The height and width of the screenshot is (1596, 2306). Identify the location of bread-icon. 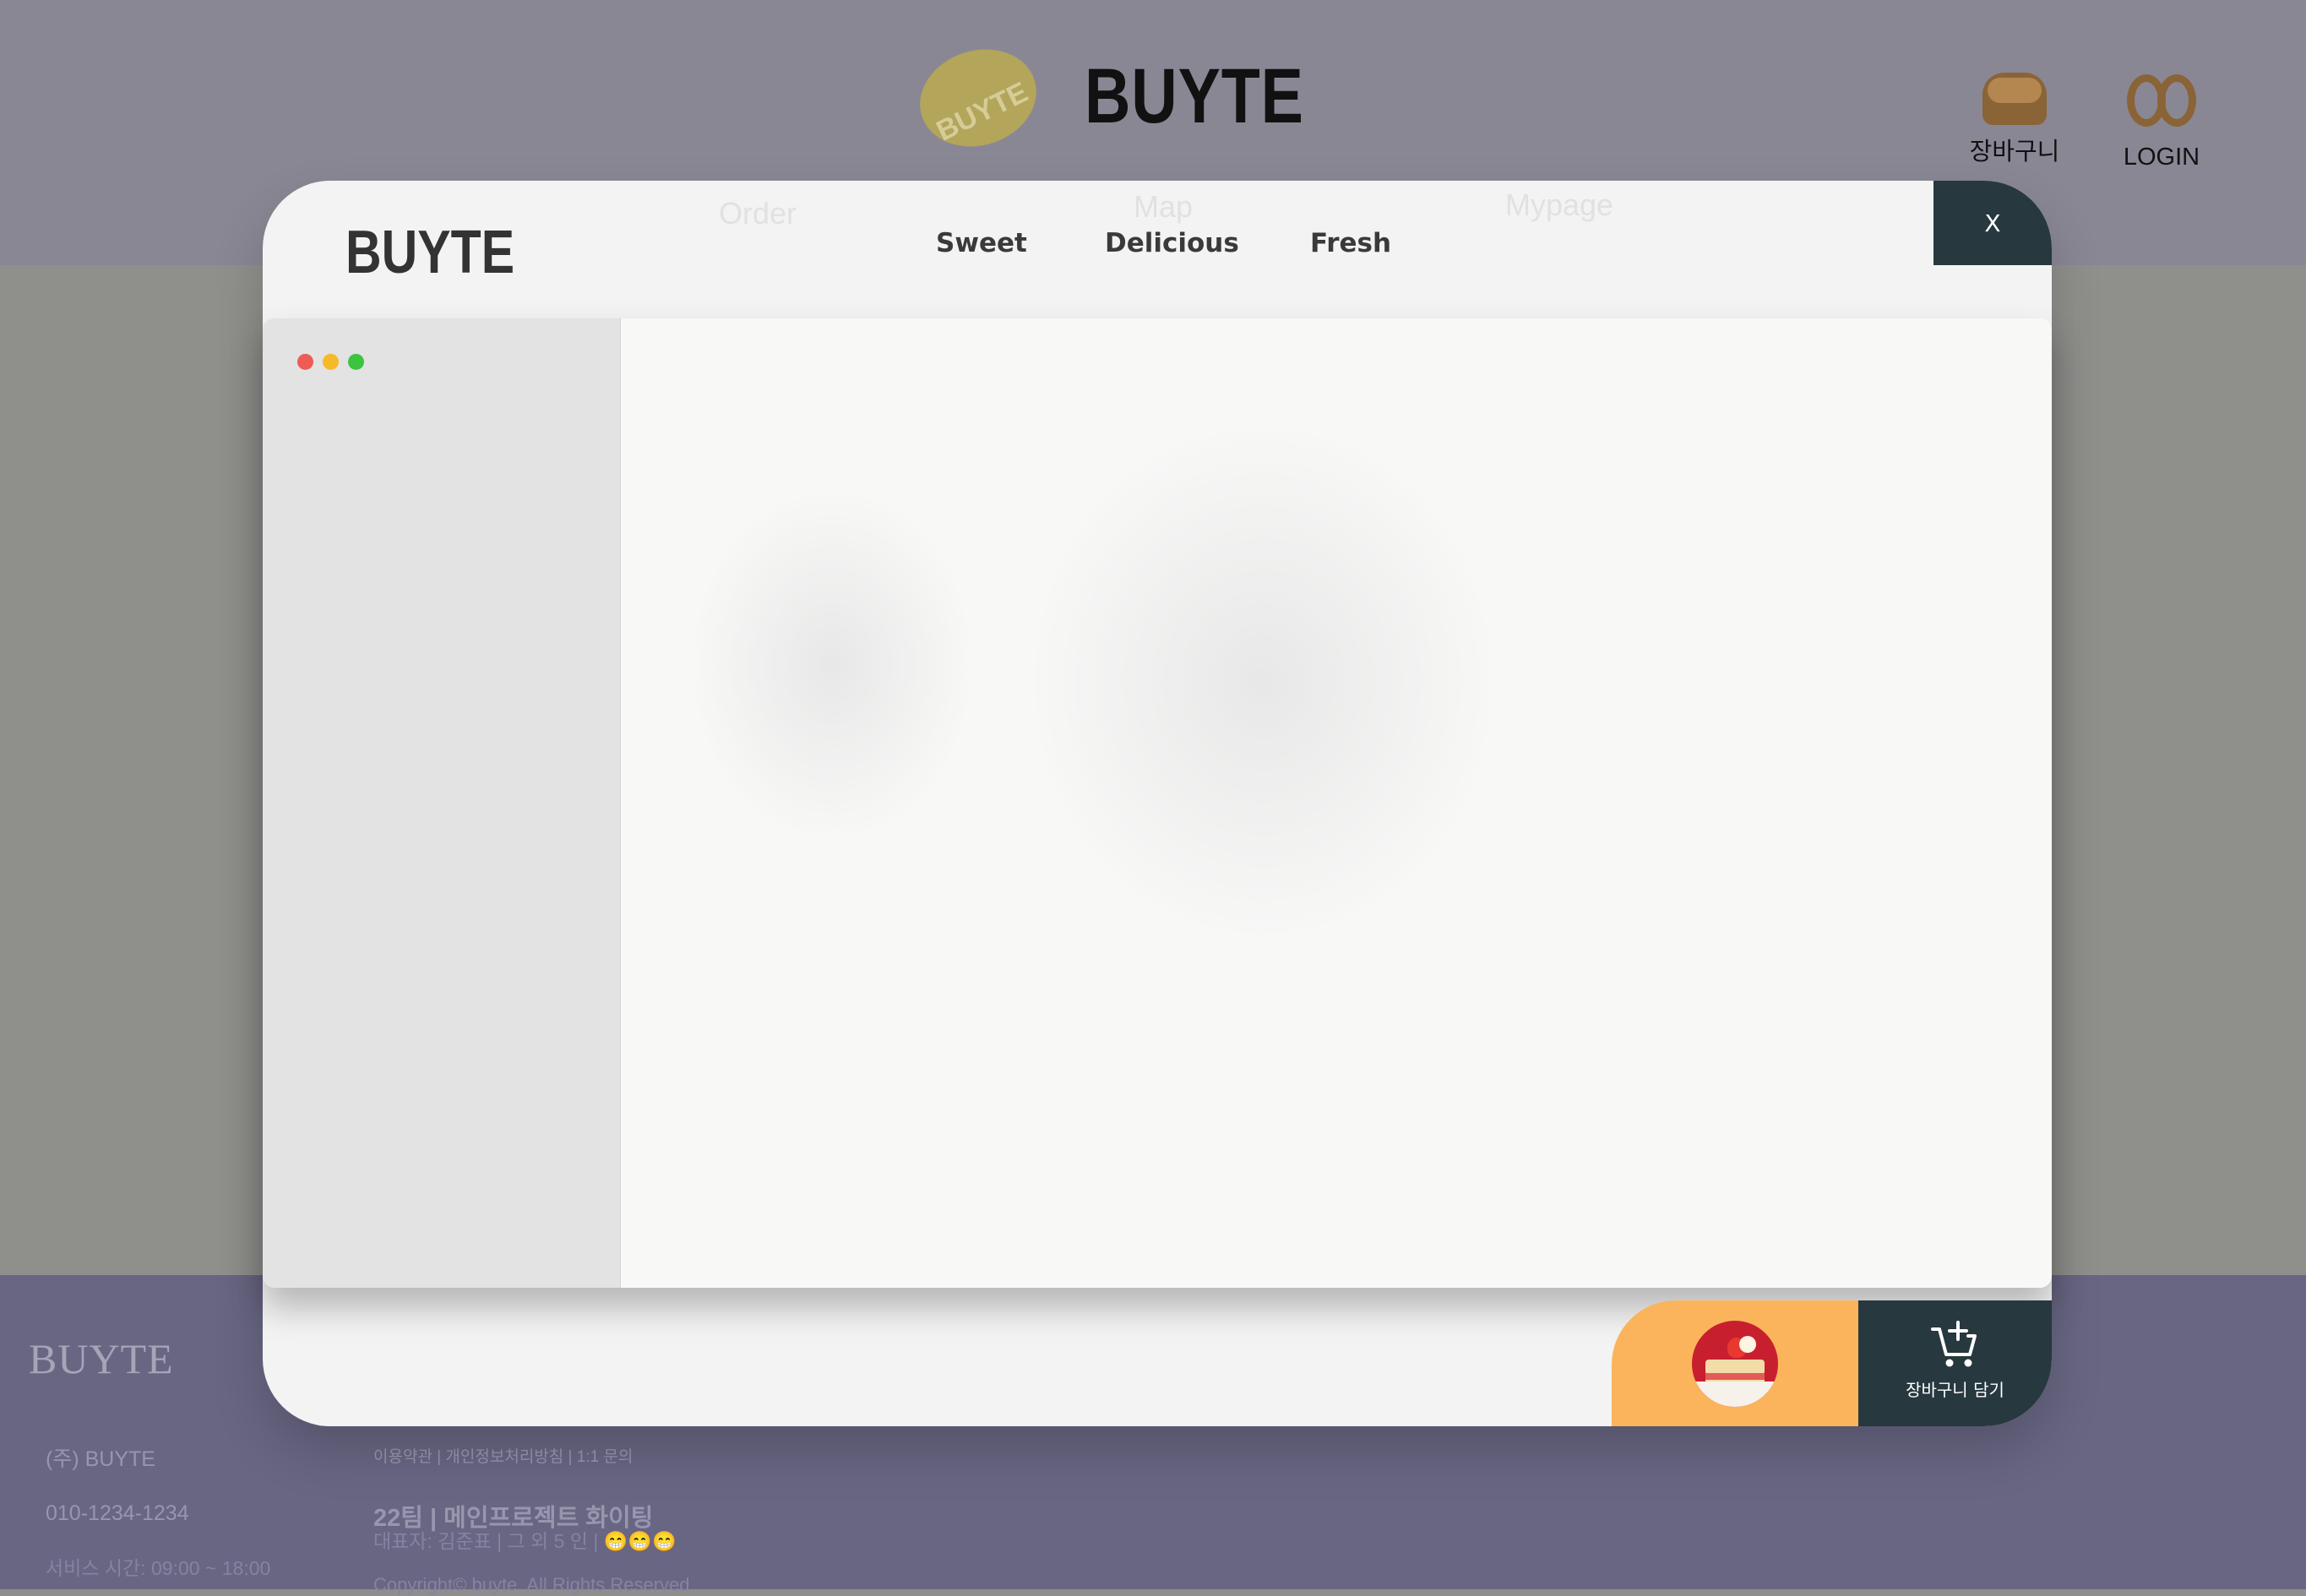
(2014, 99).